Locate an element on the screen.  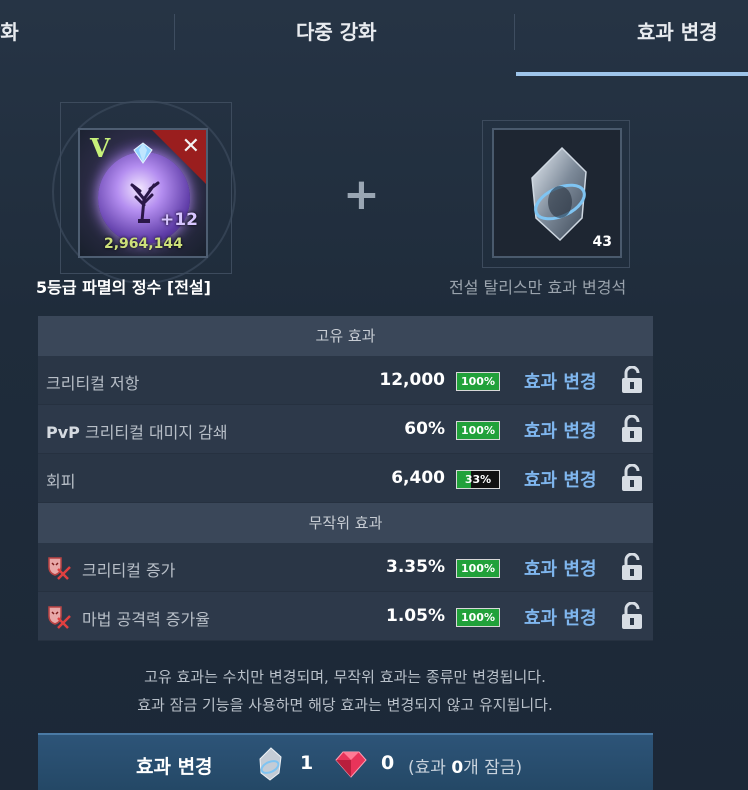
effect-name: 회피 is located at coordinates (61, 481).